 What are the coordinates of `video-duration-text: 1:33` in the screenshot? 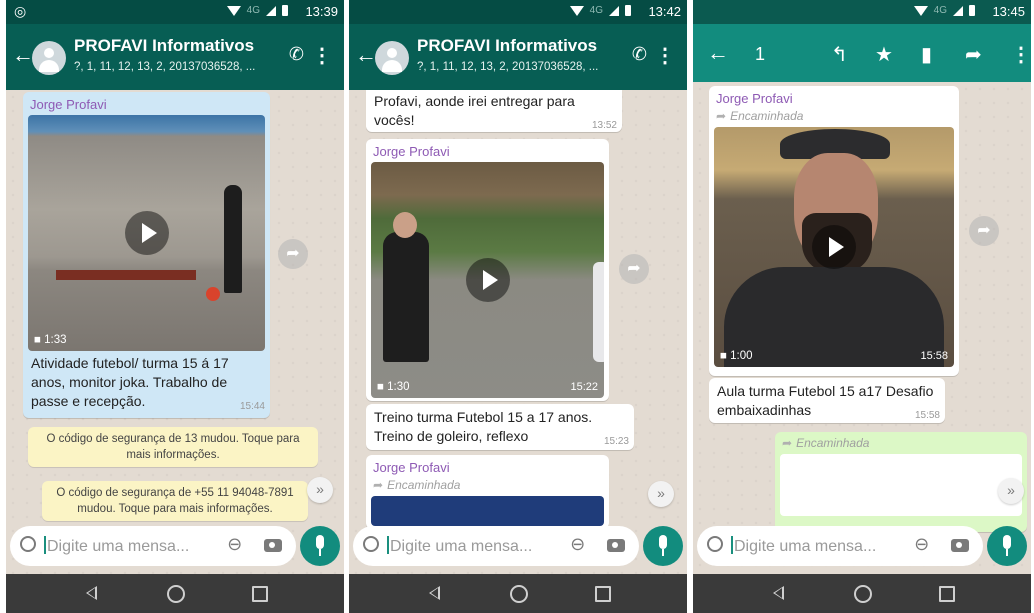 It's located at (55, 340).